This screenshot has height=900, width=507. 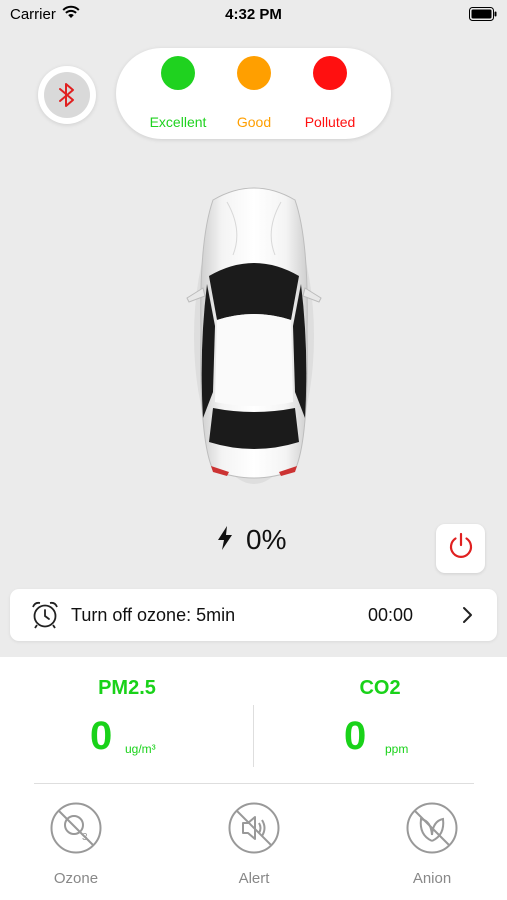 What do you see at coordinates (254, 335) in the screenshot?
I see `car-image` at bounding box center [254, 335].